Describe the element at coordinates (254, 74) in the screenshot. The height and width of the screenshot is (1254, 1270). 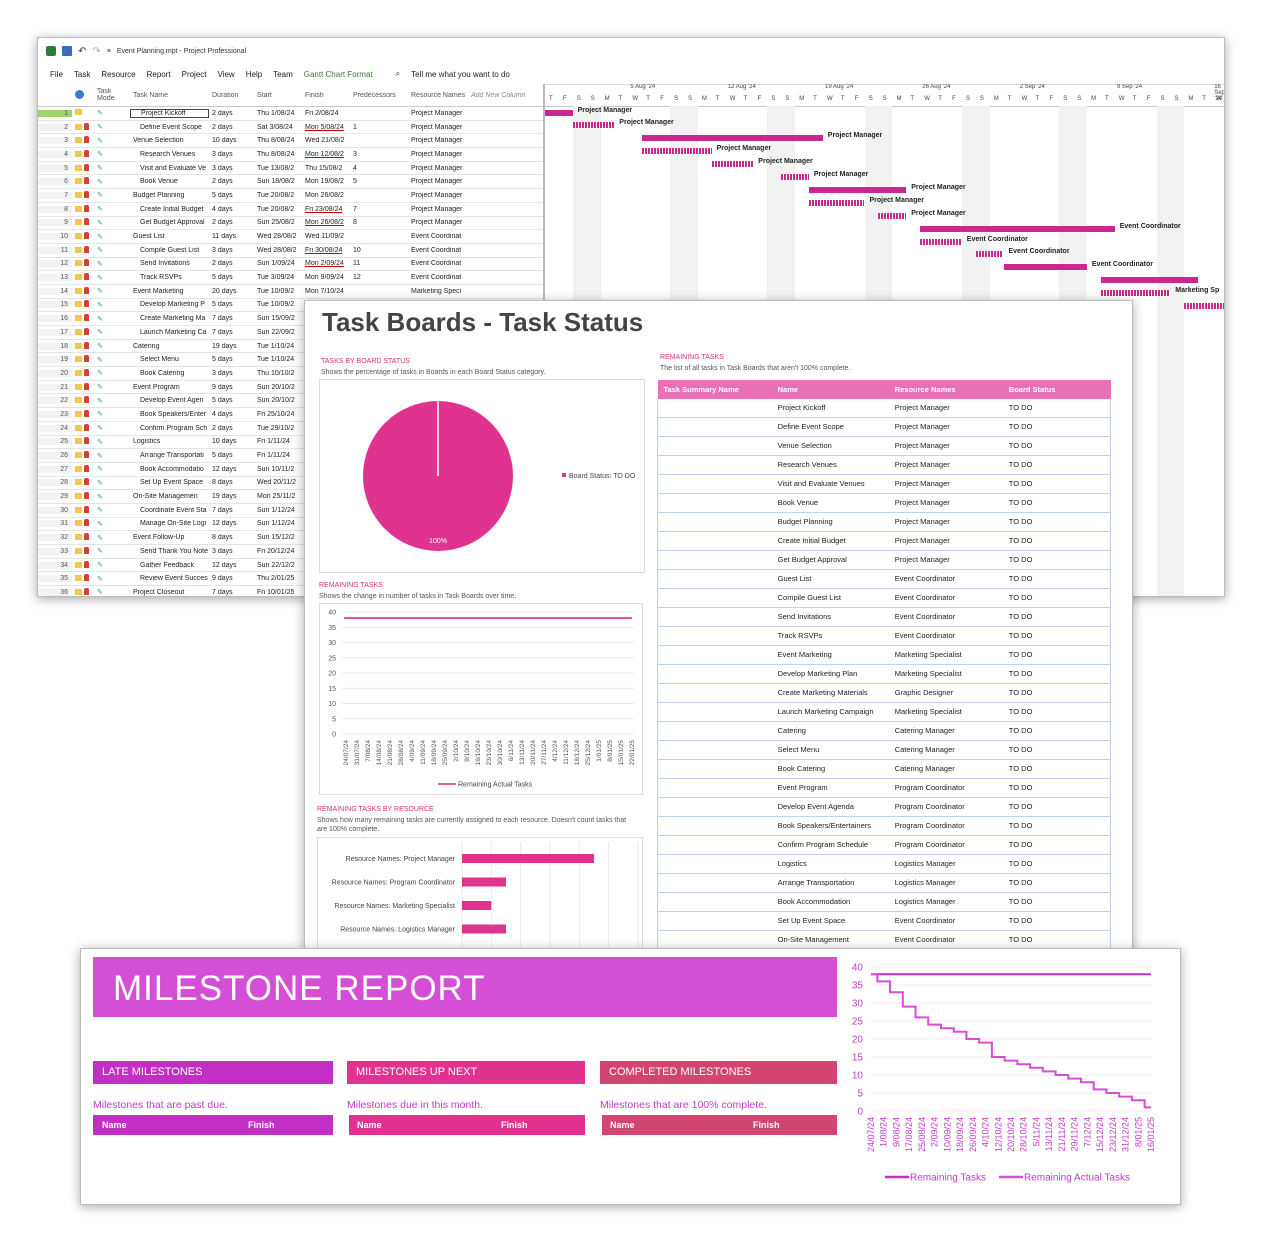
I see `ribbon-tab-help: Help` at that location.